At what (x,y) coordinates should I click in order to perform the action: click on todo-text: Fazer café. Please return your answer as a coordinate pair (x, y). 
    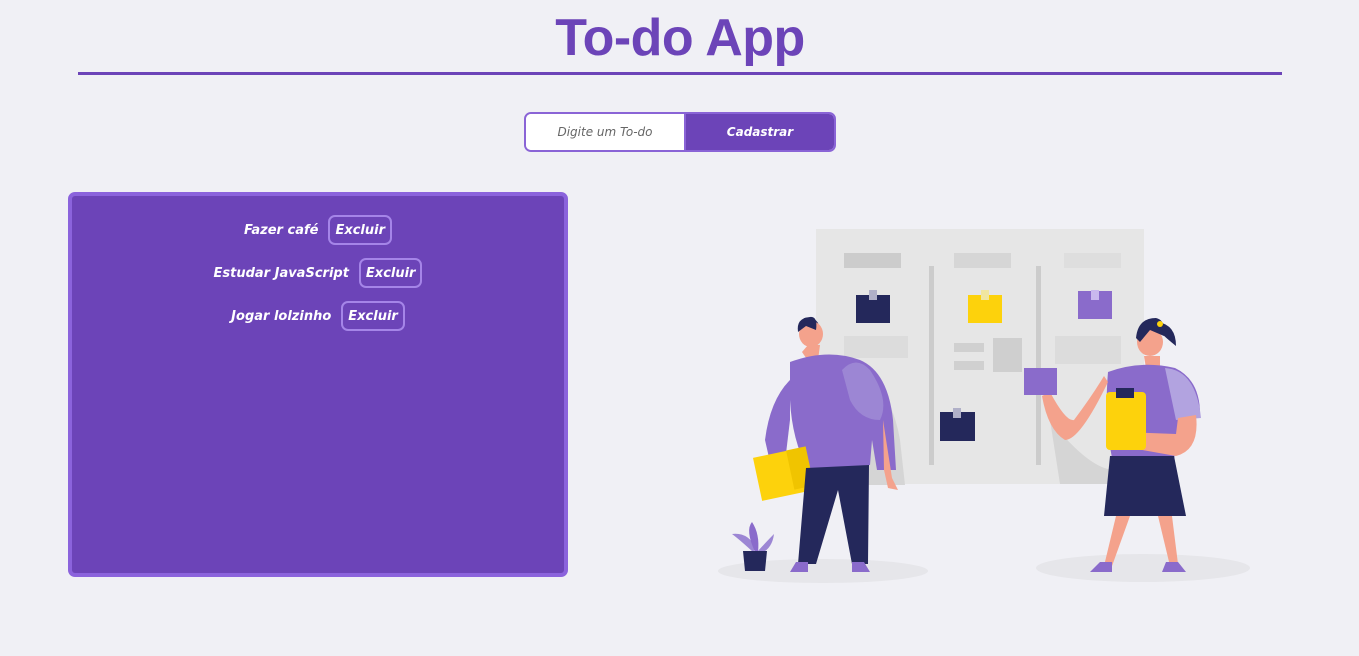
    Looking at the image, I should click on (281, 230).